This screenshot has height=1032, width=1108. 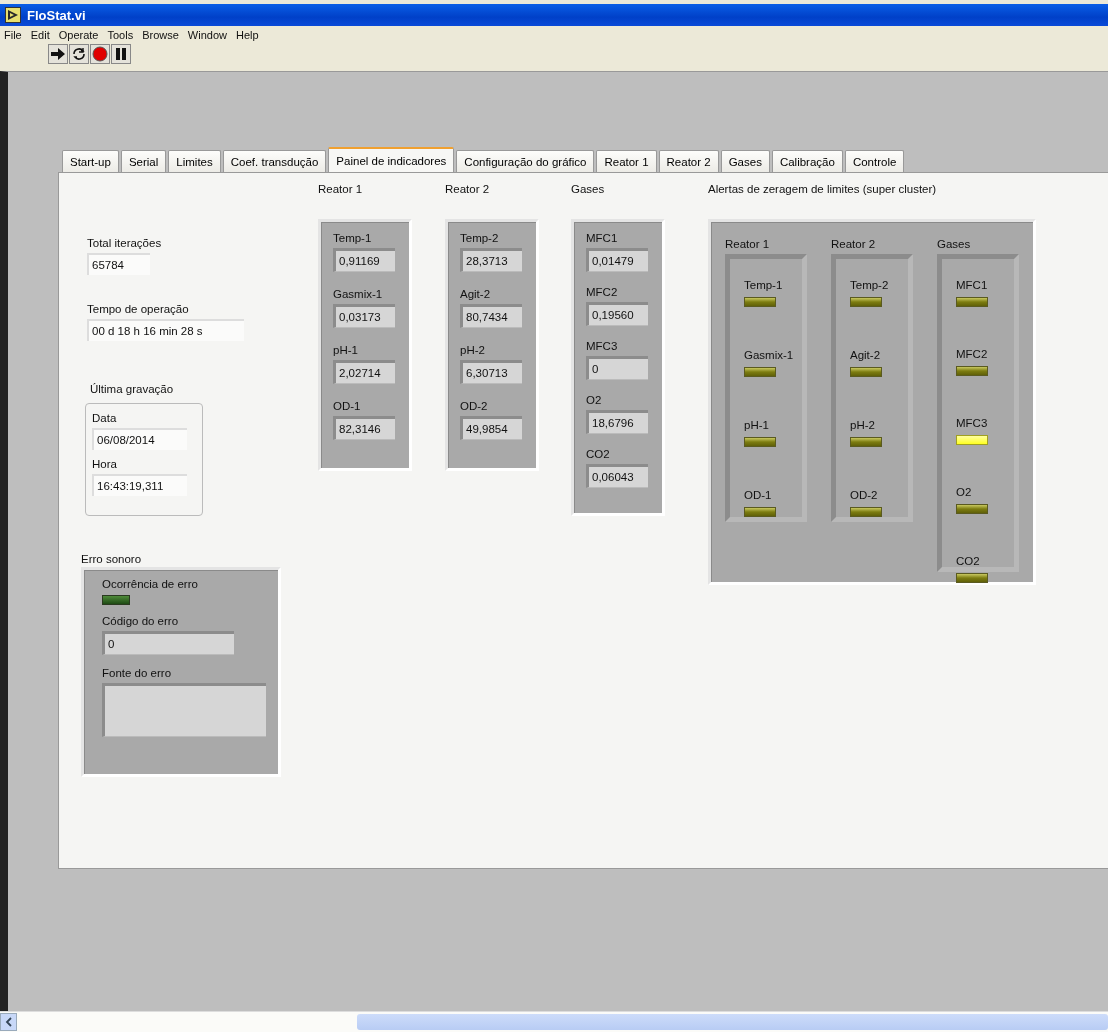 I want to click on indicator-field: 0,06043, so click(x=617, y=476).